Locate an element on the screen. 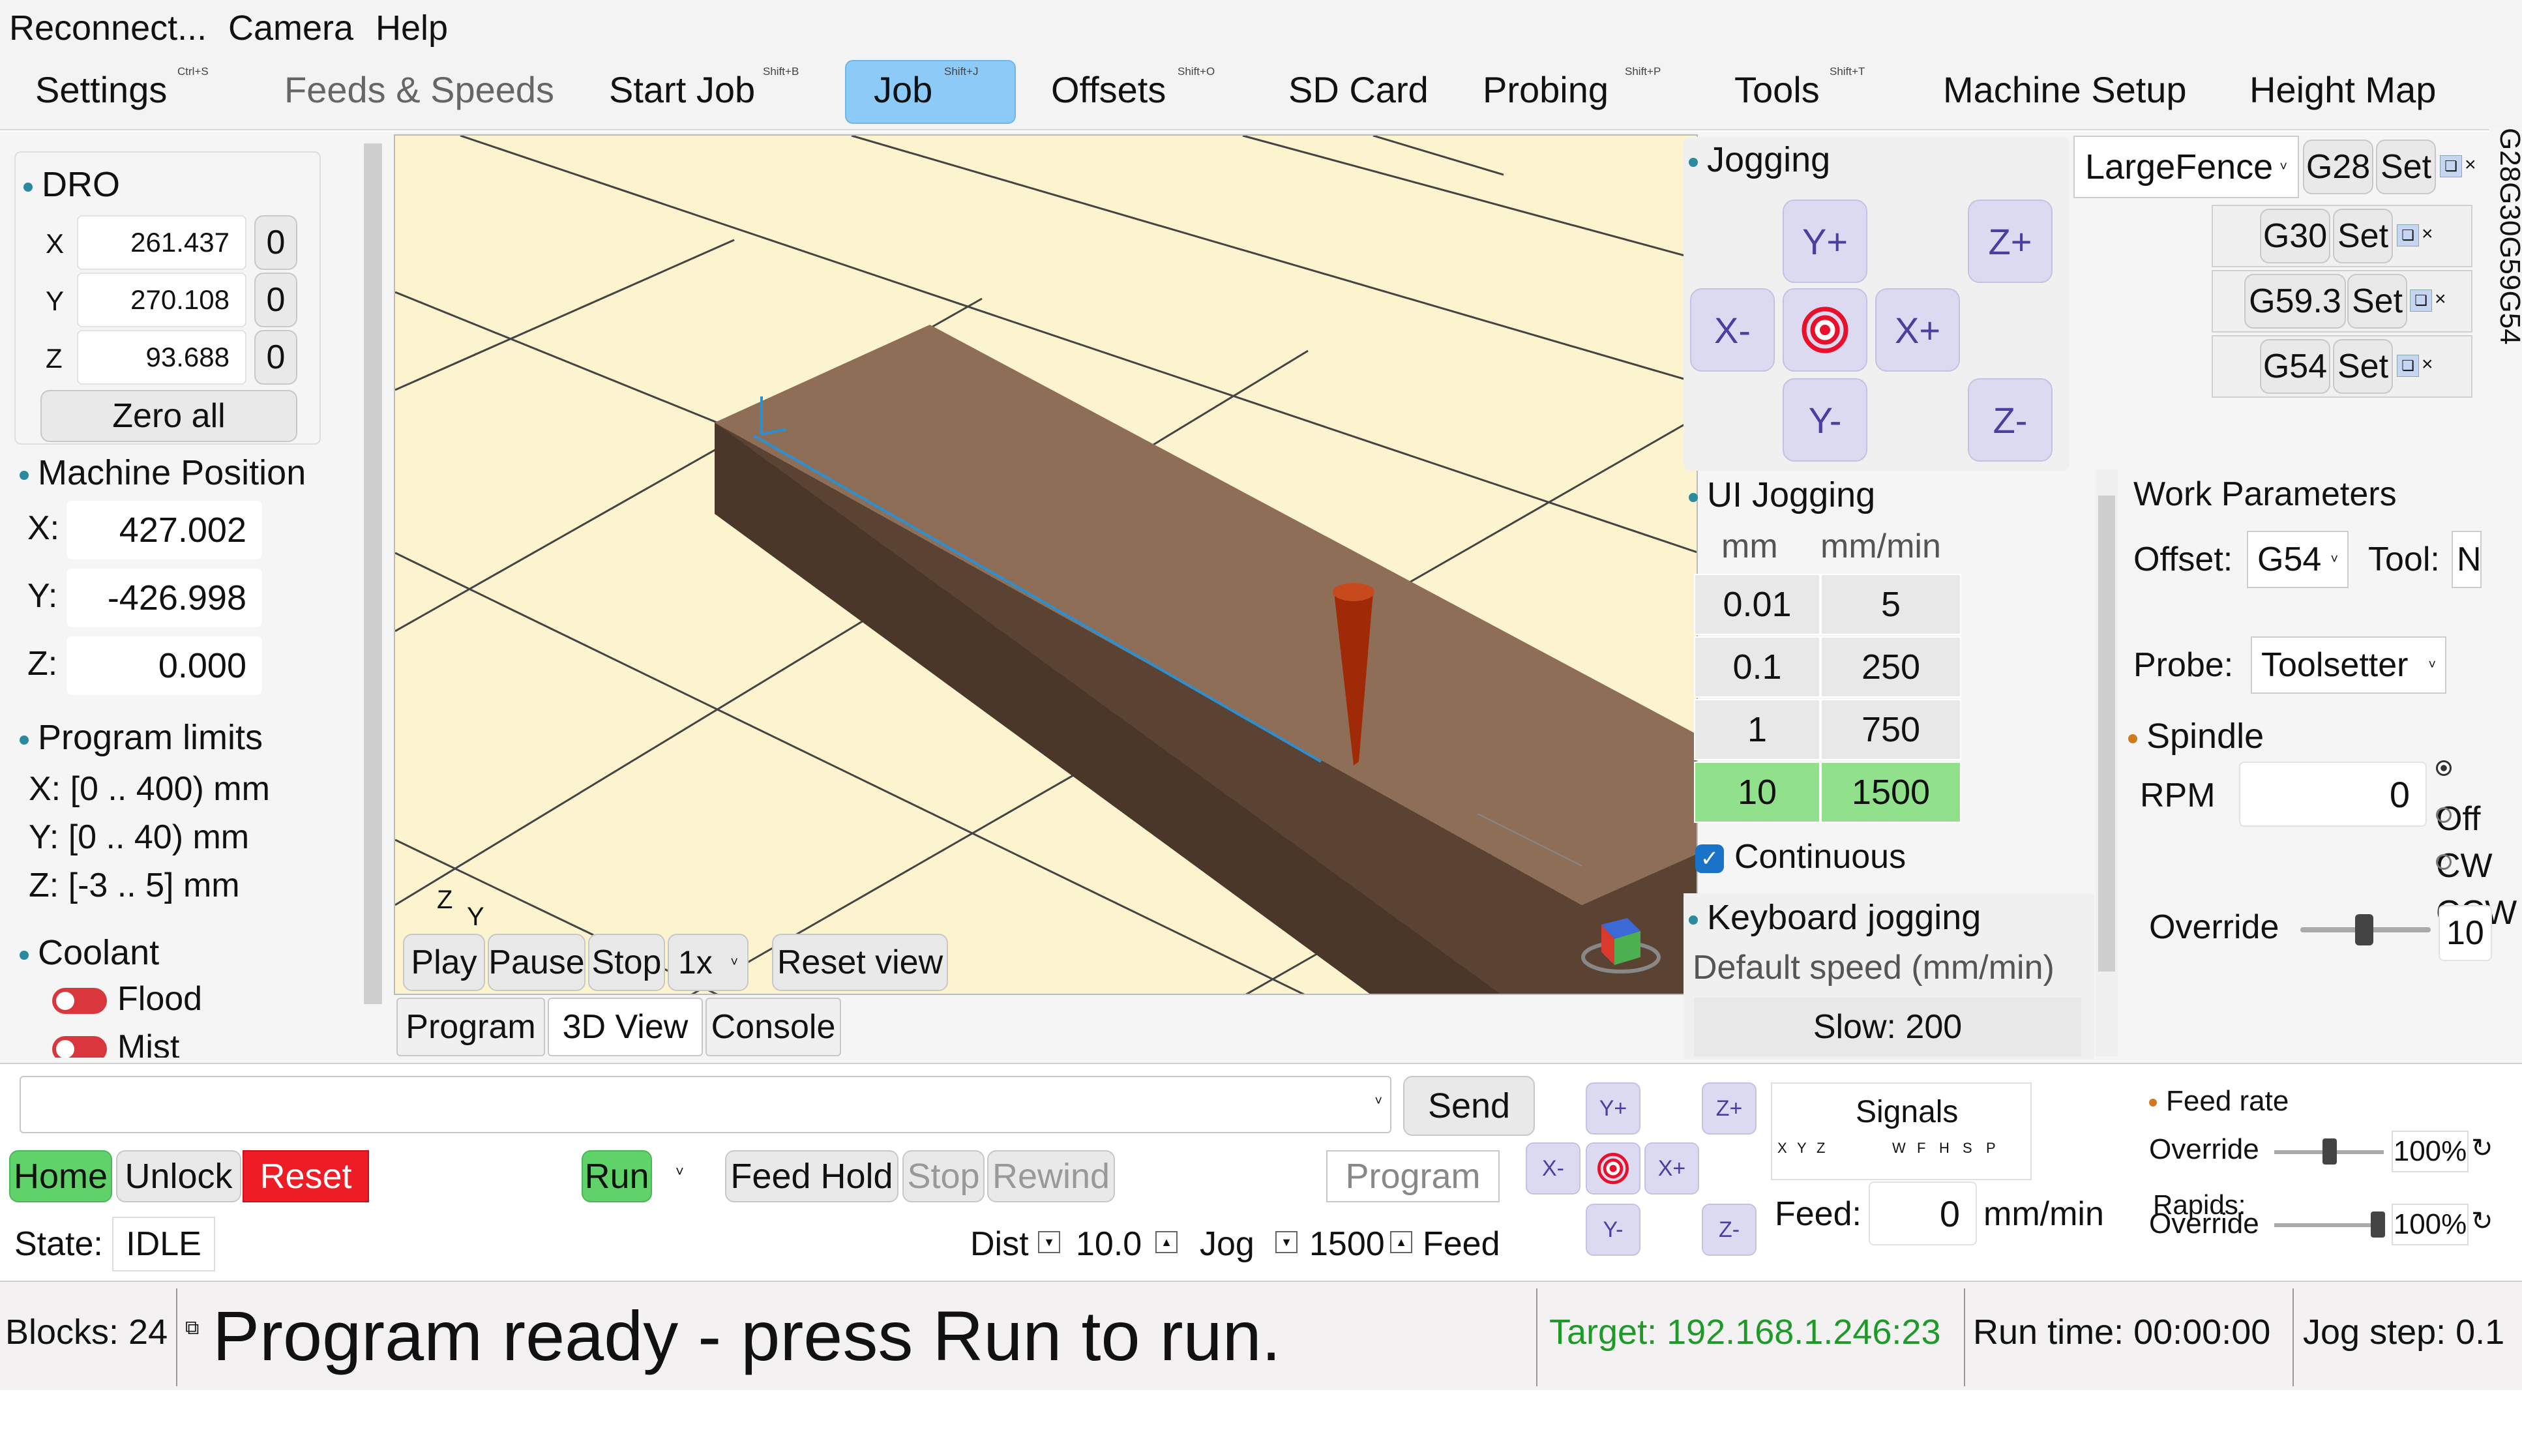  dro-y-value: 270.108 is located at coordinates (161, 300).